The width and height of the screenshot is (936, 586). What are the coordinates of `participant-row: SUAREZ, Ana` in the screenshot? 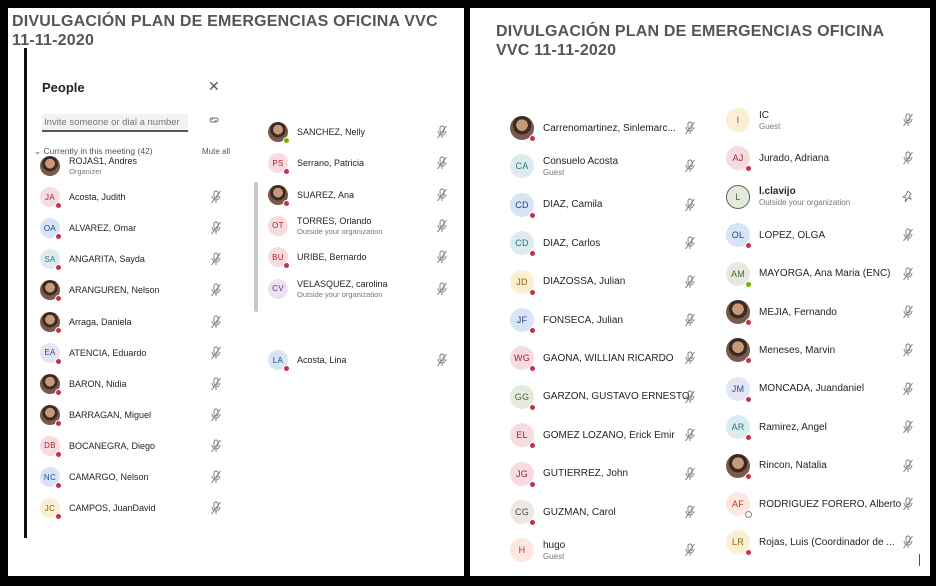 It's located at (358, 195).